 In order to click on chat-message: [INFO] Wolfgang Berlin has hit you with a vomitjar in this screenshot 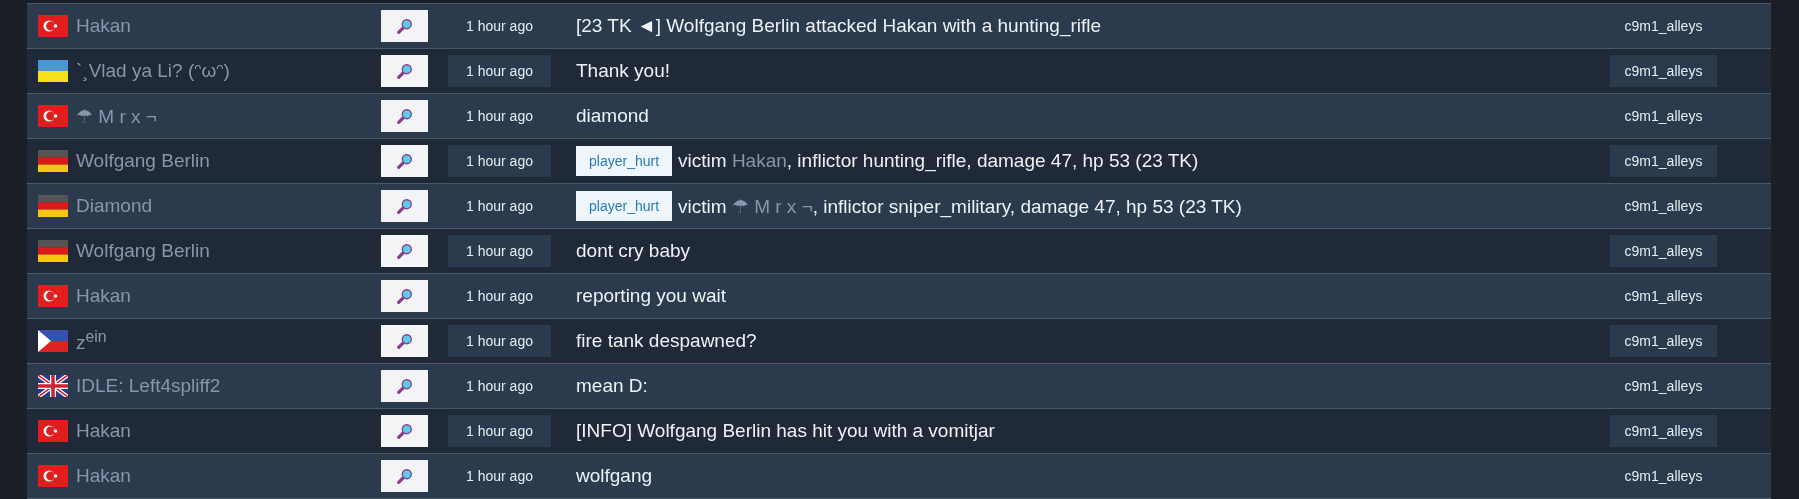, I will do `click(785, 431)`.